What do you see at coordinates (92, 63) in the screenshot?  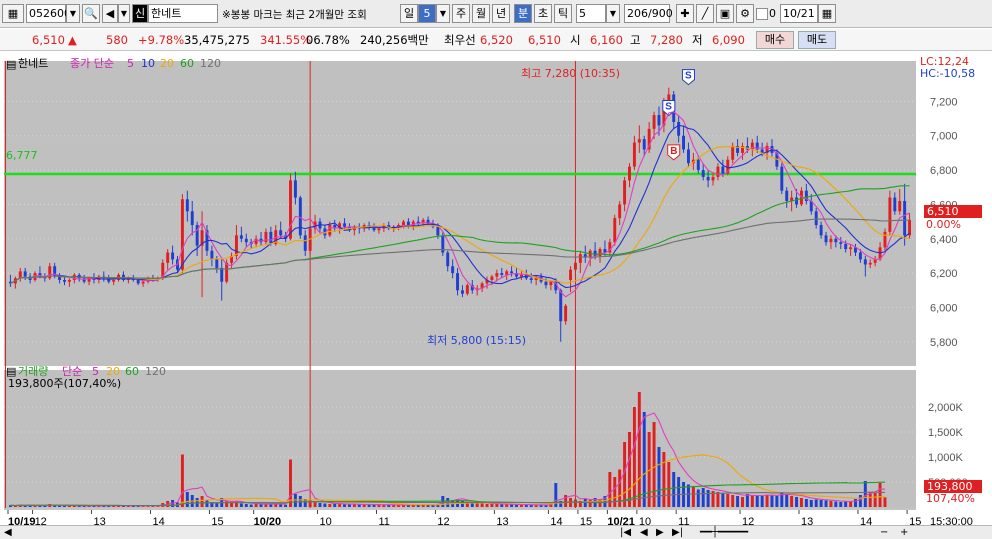 I see `price-ma-label: 종가 단순` at bounding box center [92, 63].